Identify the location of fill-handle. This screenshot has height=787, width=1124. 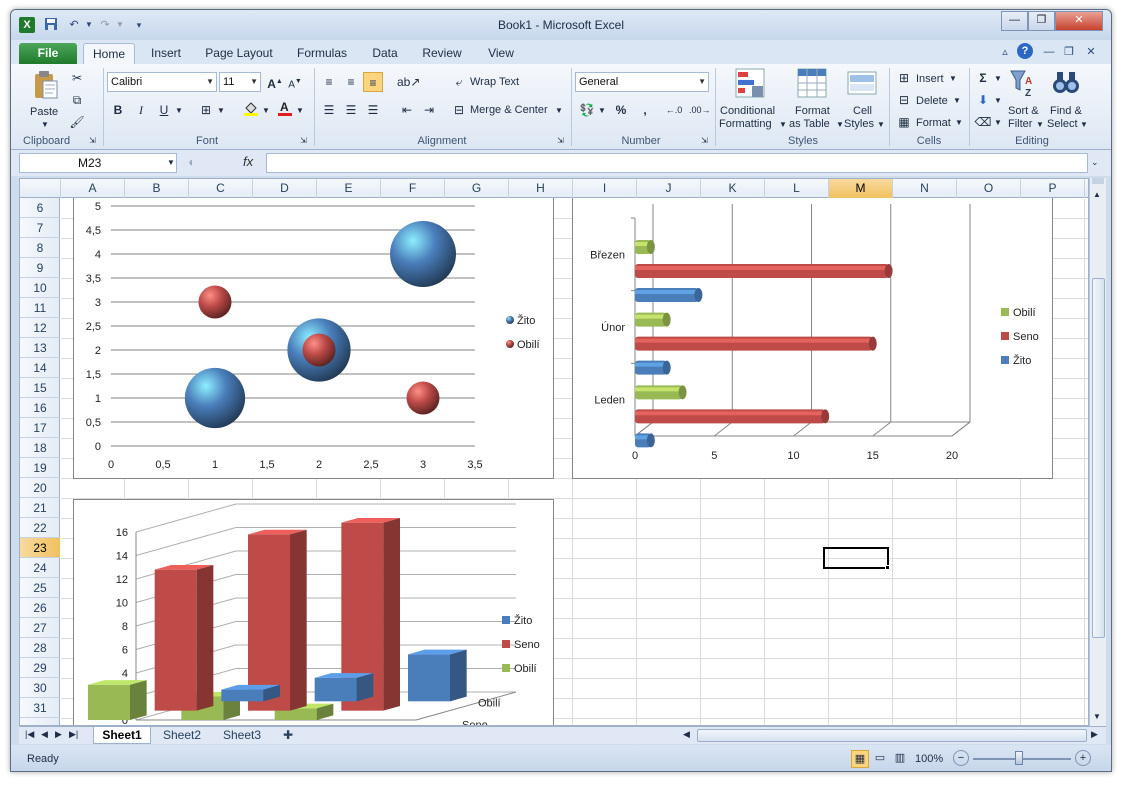
(887, 567).